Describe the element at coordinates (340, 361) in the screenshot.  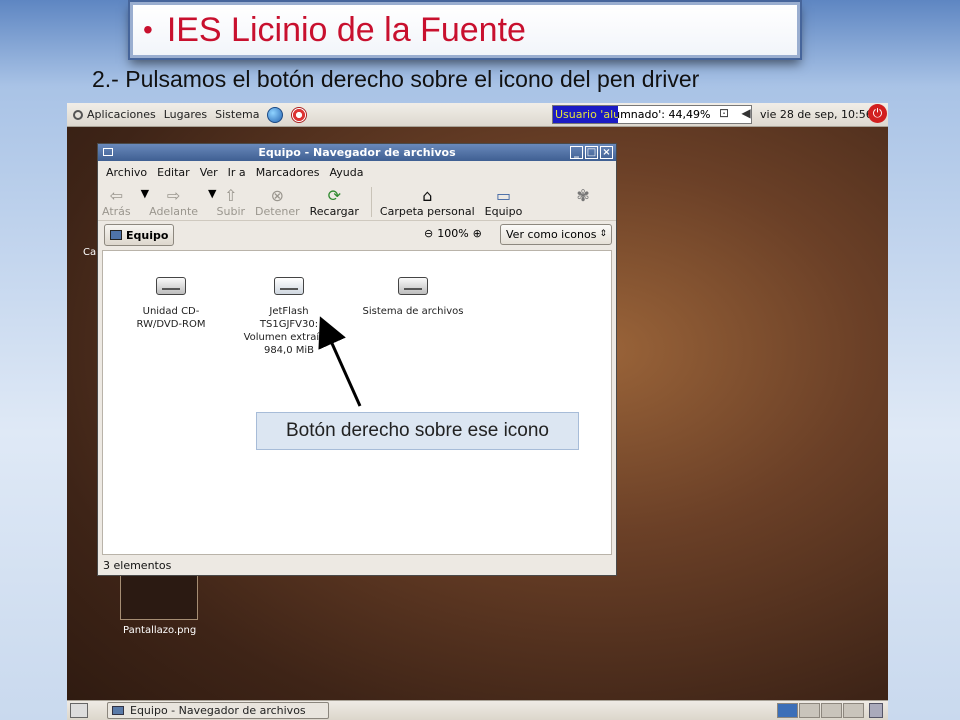
I see `annotation-arrow` at that location.